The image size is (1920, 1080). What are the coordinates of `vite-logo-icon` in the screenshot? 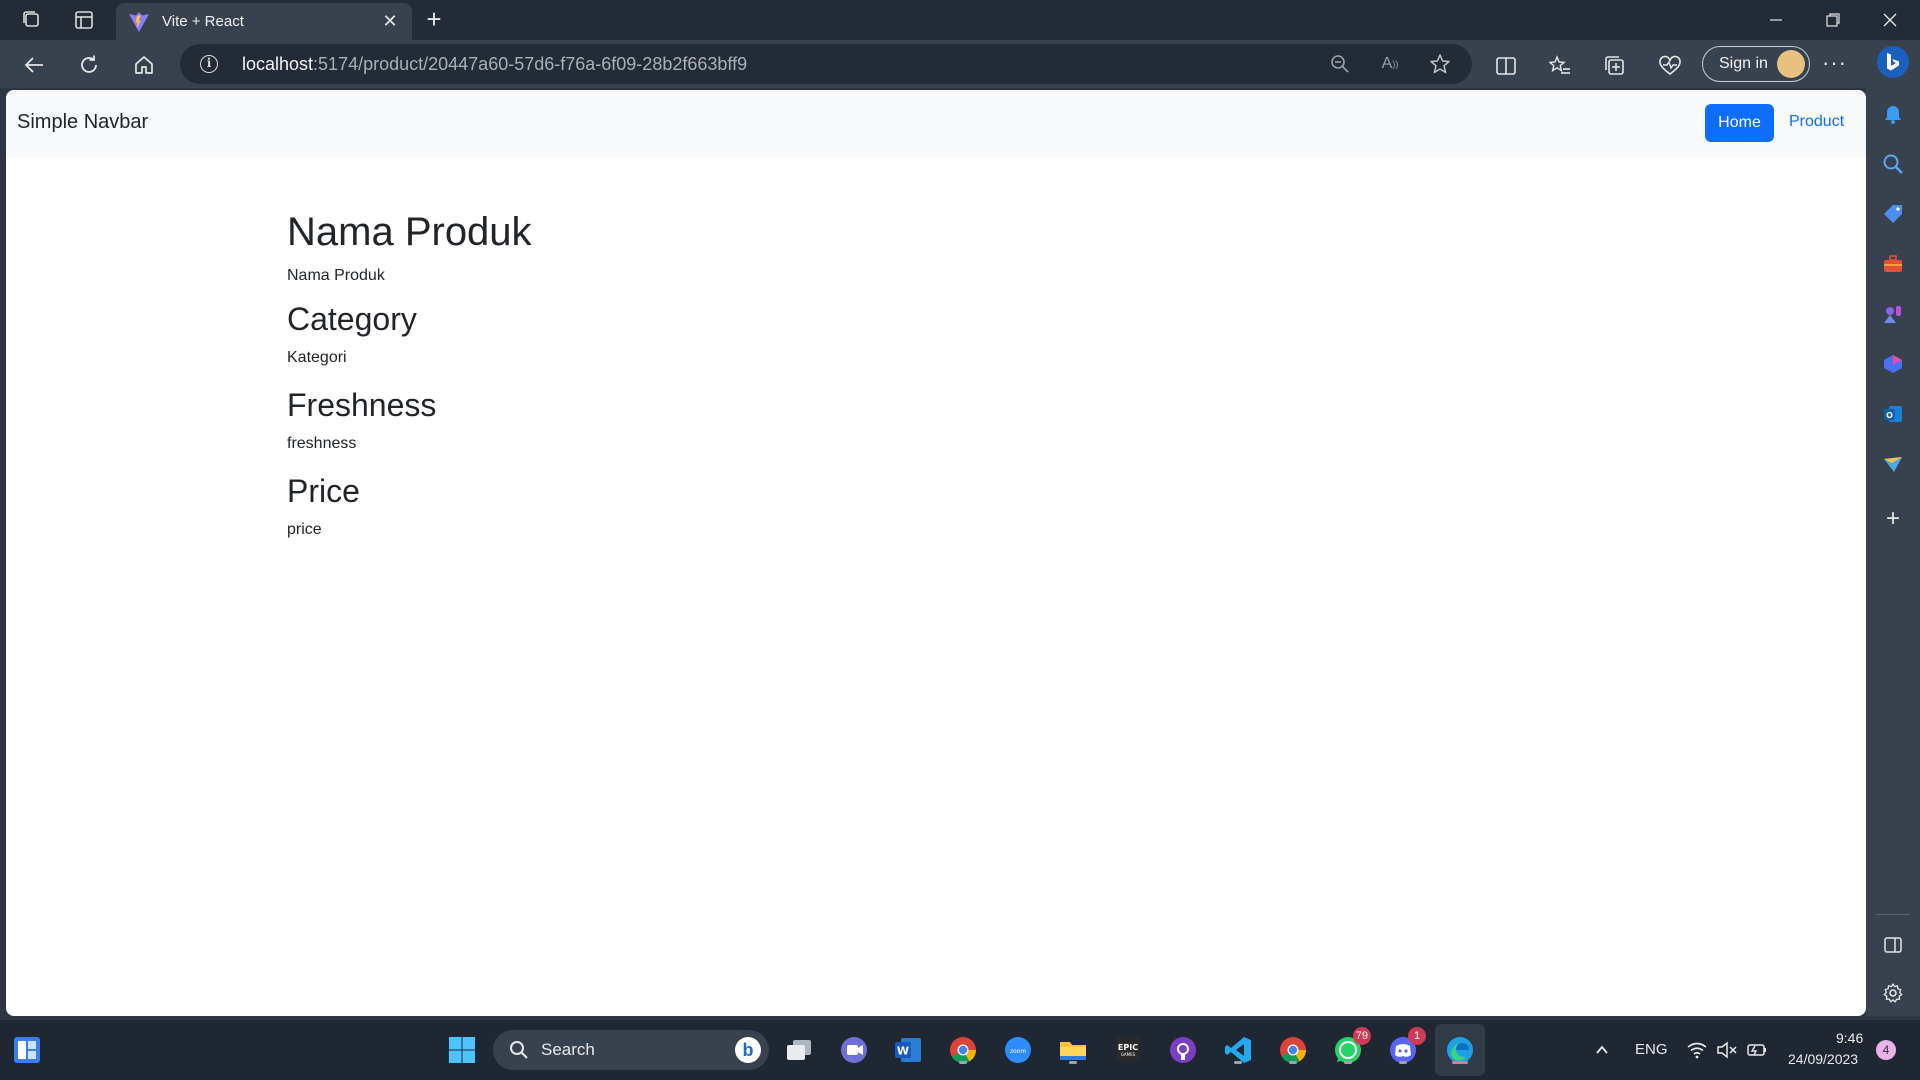 It's located at (139, 21).